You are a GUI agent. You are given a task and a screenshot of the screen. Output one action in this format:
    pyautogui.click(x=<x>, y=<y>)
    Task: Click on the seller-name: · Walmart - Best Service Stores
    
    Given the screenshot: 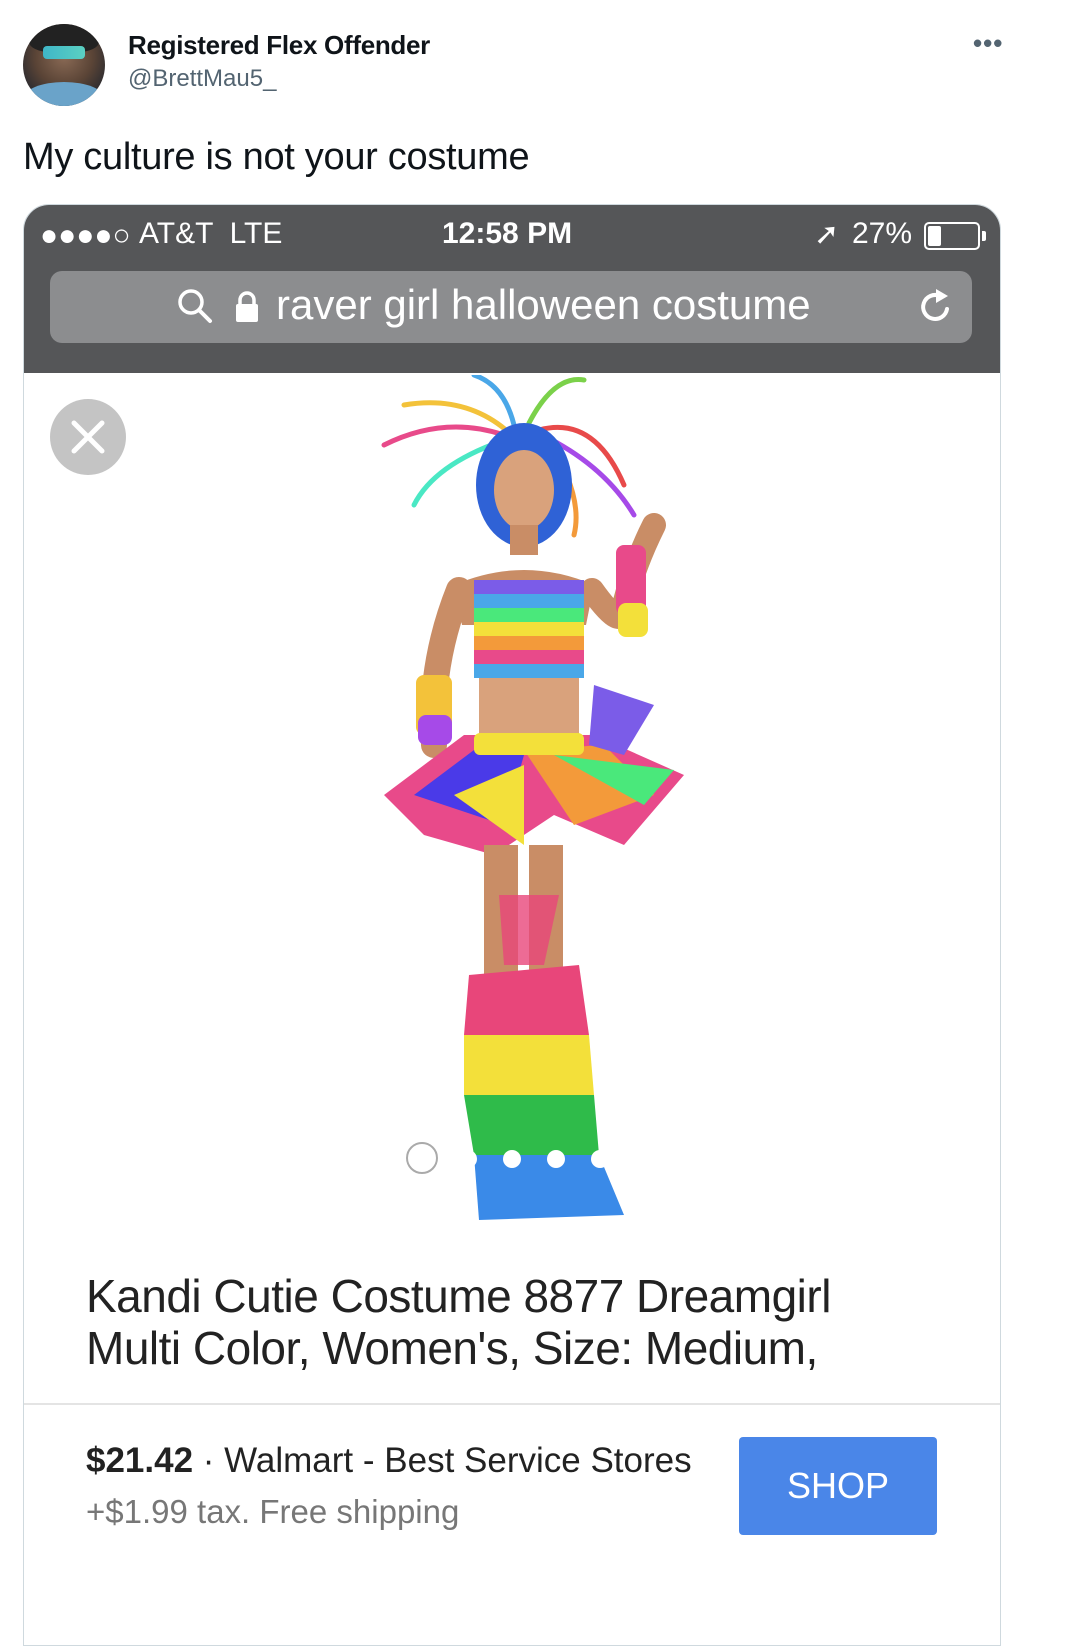 What is the action you would take?
    pyautogui.click(x=447, y=1460)
    